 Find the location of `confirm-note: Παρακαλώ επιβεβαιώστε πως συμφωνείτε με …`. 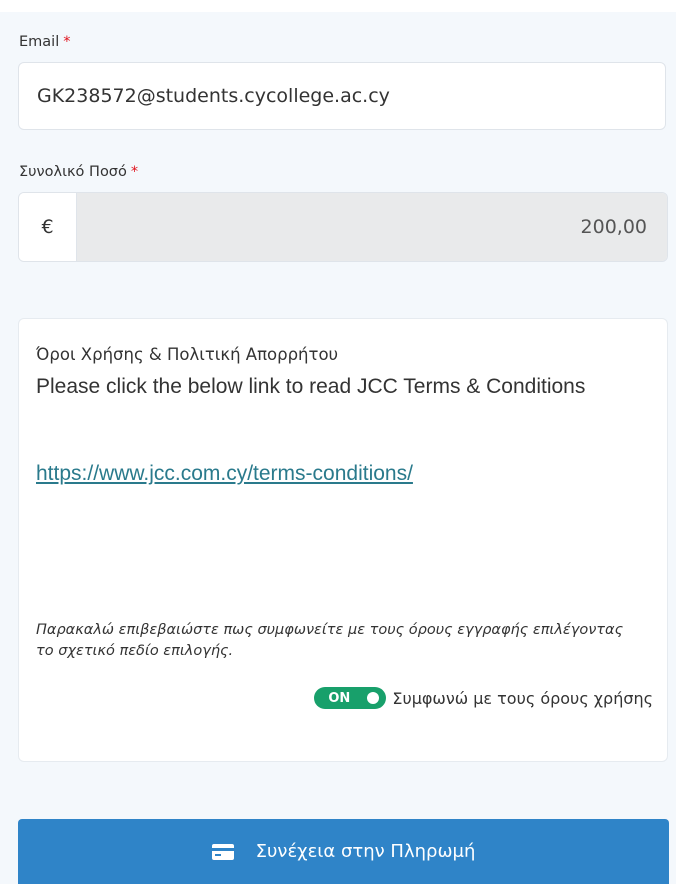

confirm-note: Παρακαλώ επιβεβαιώστε πως συμφωνείτε με … is located at coordinates (330, 640).